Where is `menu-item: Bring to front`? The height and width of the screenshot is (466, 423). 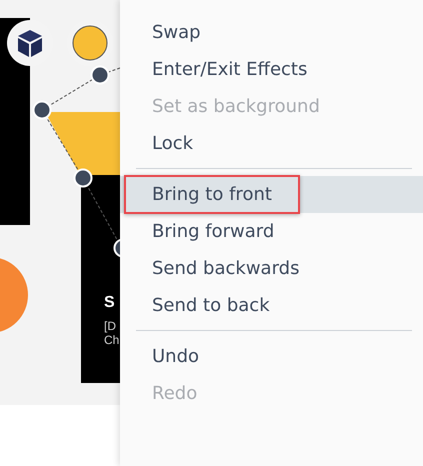
menu-item: Bring to front is located at coordinates (212, 194).